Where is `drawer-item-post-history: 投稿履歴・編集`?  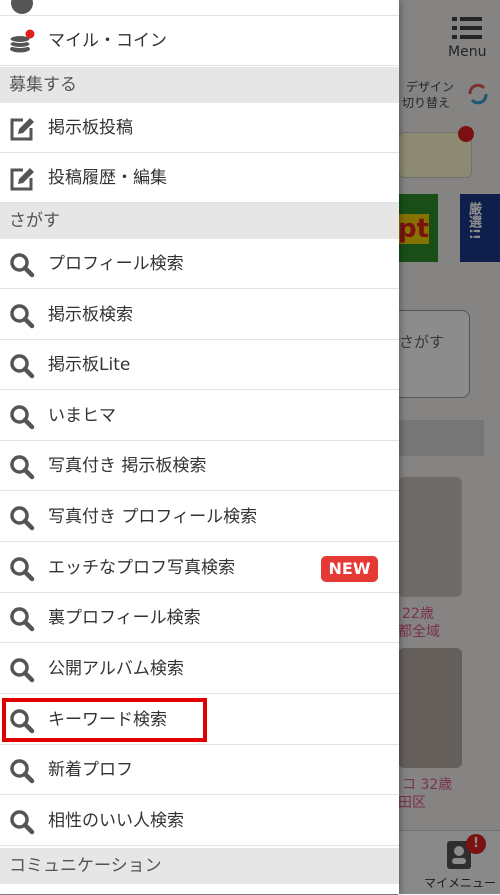
drawer-item-post-history: 投稿履歴・編集 is located at coordinates (199, 178).